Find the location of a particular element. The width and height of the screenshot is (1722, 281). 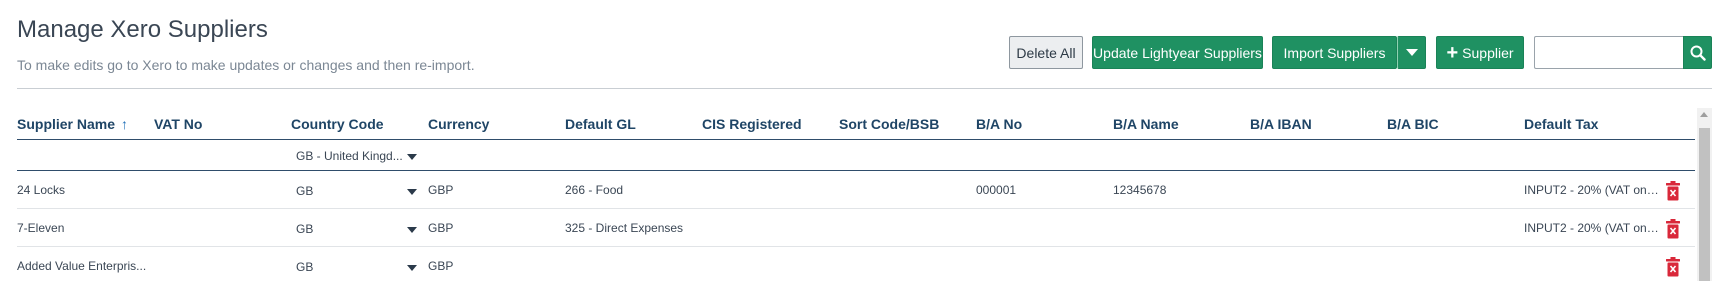

supplier-name-cell: 24 Locks is located at coordinates (41, 190).